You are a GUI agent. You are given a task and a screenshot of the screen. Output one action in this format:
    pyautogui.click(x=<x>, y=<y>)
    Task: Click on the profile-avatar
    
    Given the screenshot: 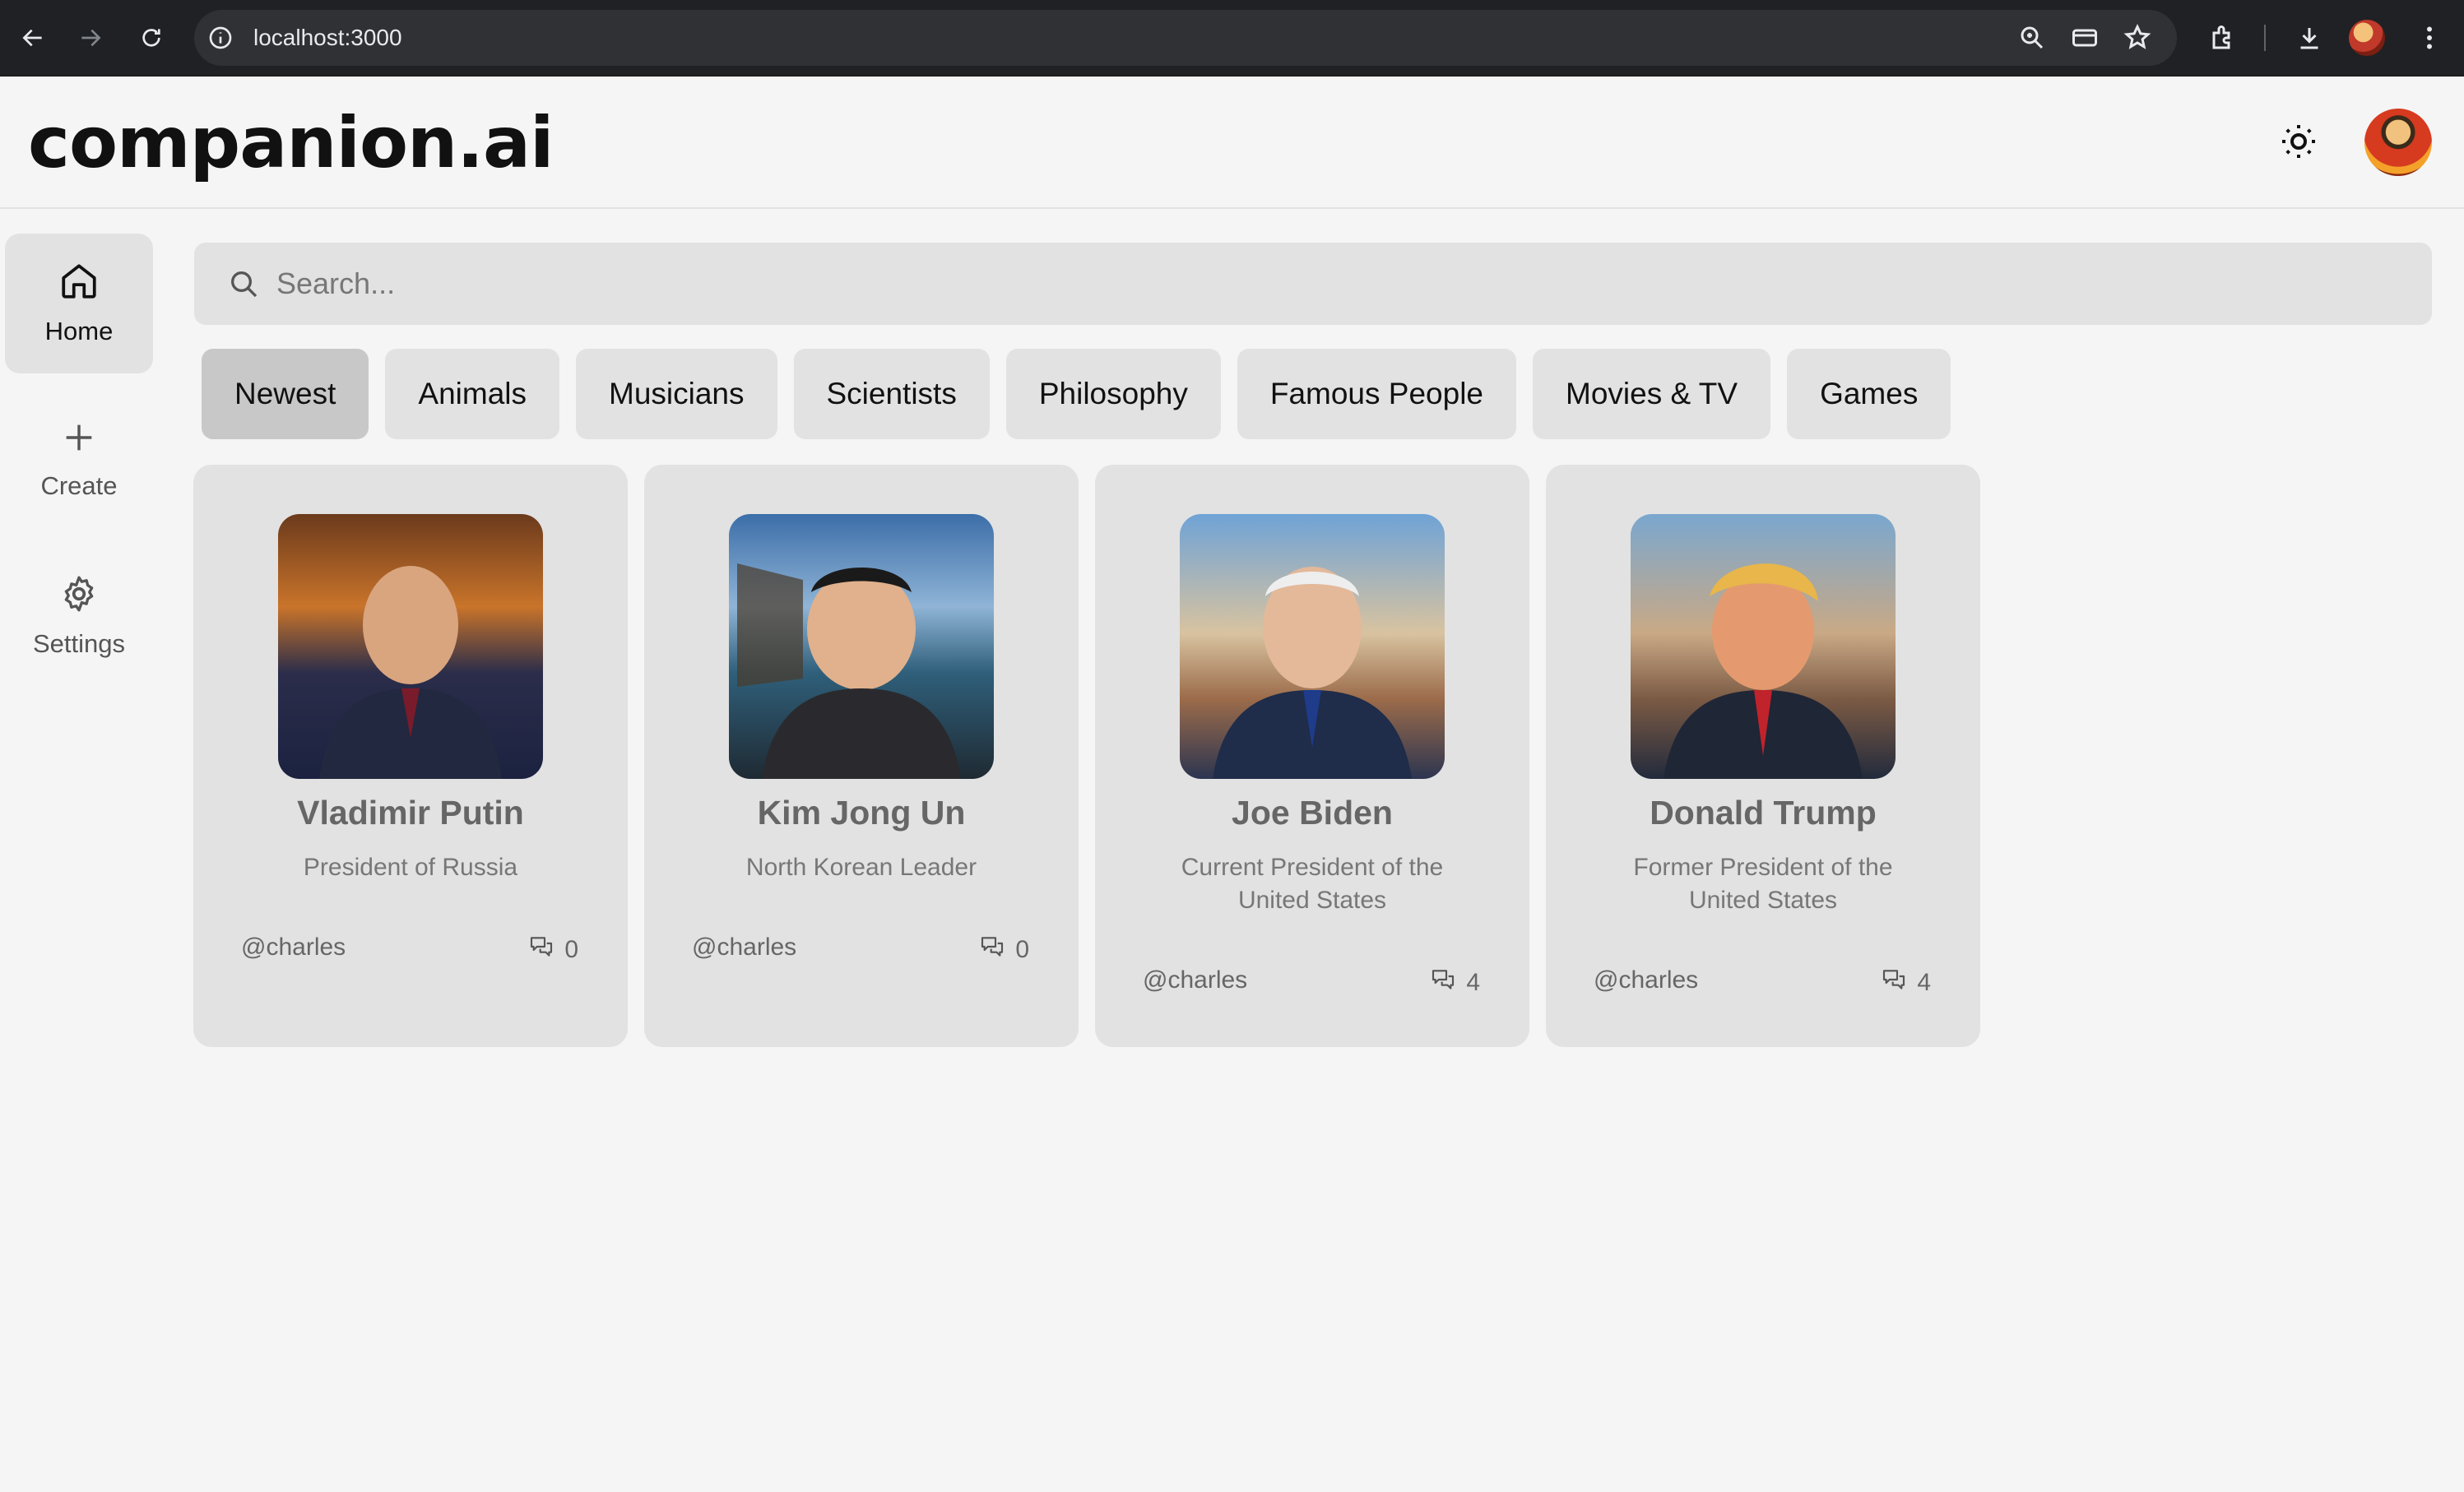 What is the action you would take?
    pyautogui.click(x=2367, y=38)
    